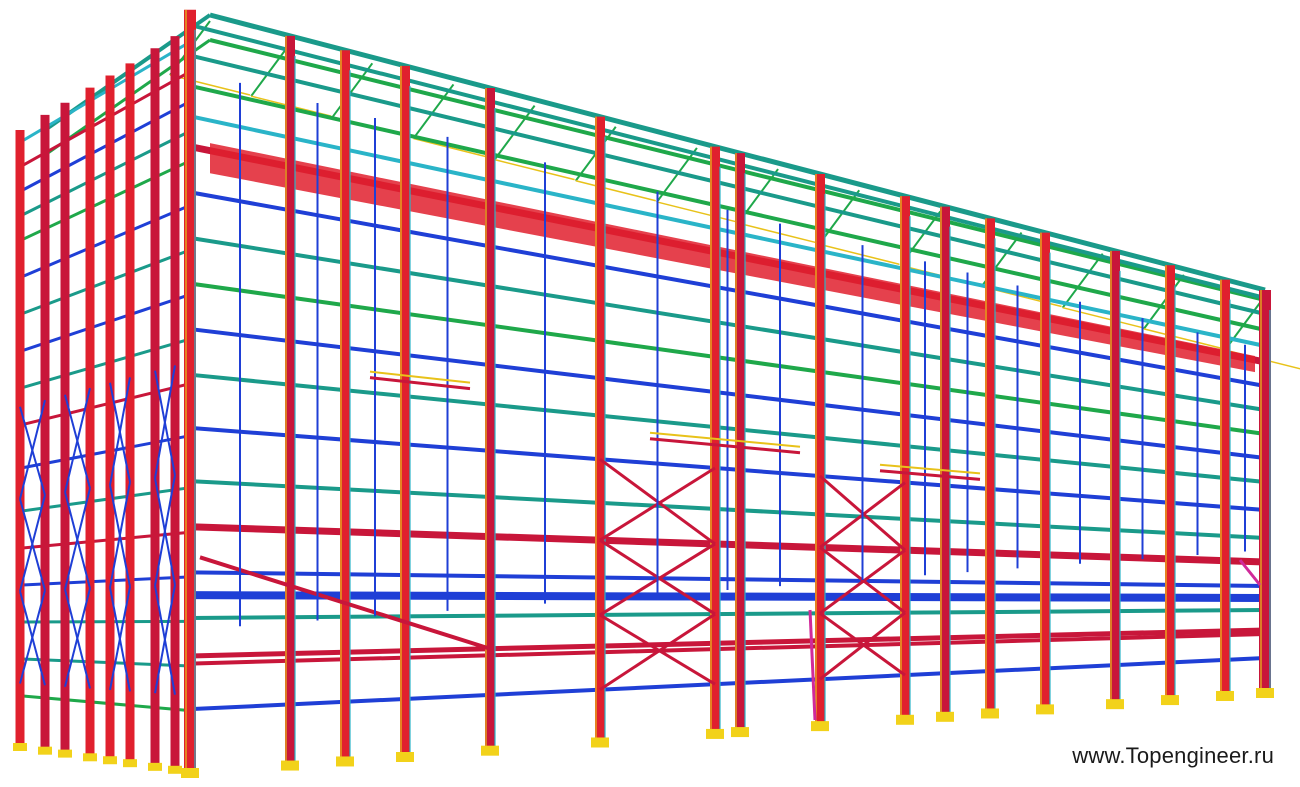 The height and width of the screenshot is (787, 1300). I want to click on lower-runway-beam, so click(727, 643).